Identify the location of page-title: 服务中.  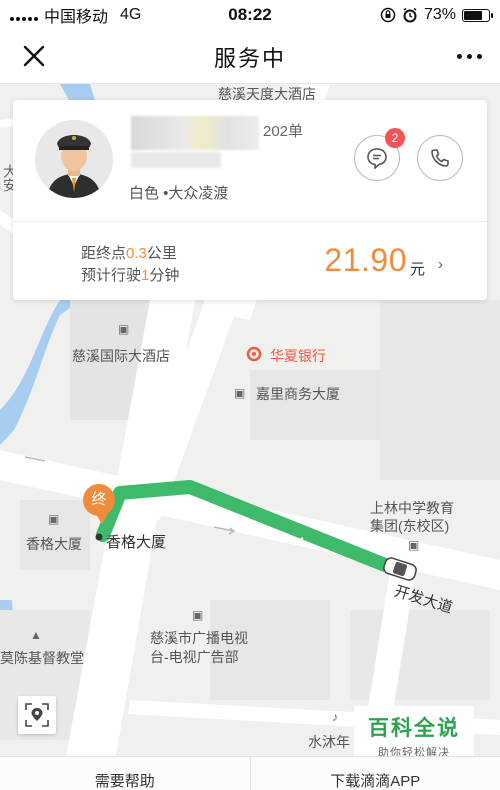
(249, 58).